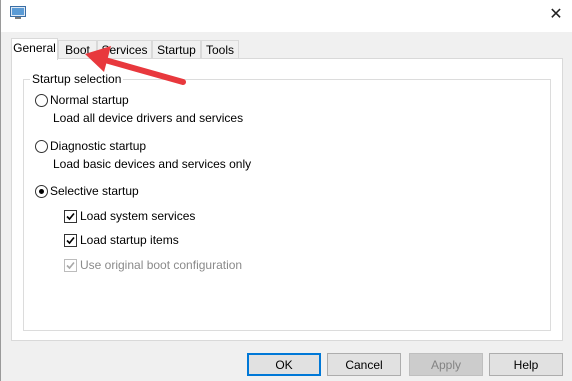  I want to click on load-startup-items-checkbox: Load startup items, so click(121, 240).